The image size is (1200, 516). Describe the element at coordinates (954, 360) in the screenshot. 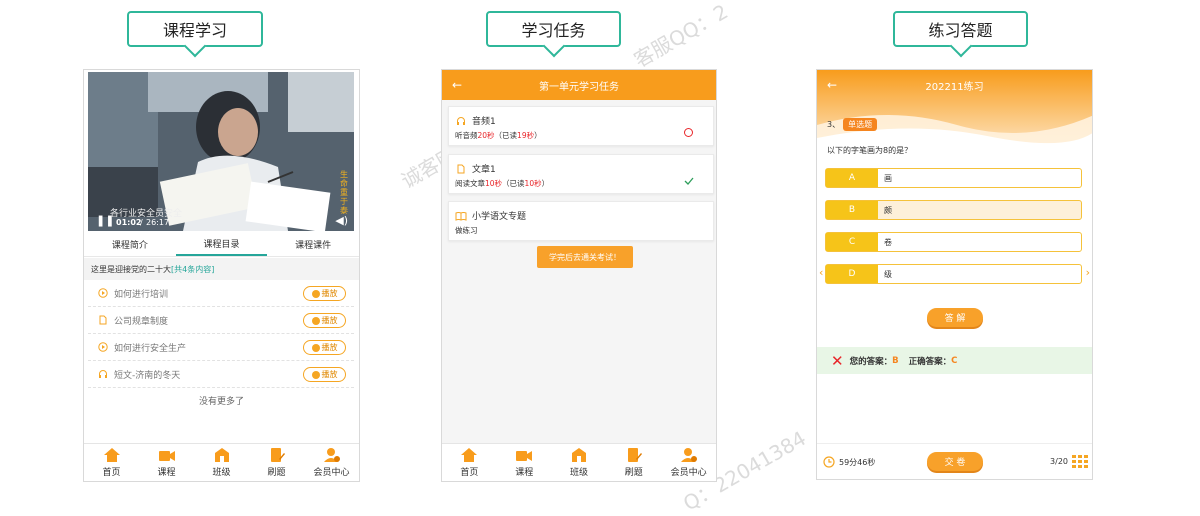

I see `answer-result-bar: ✕ 您的答案： B 正确答案： C` at that location.